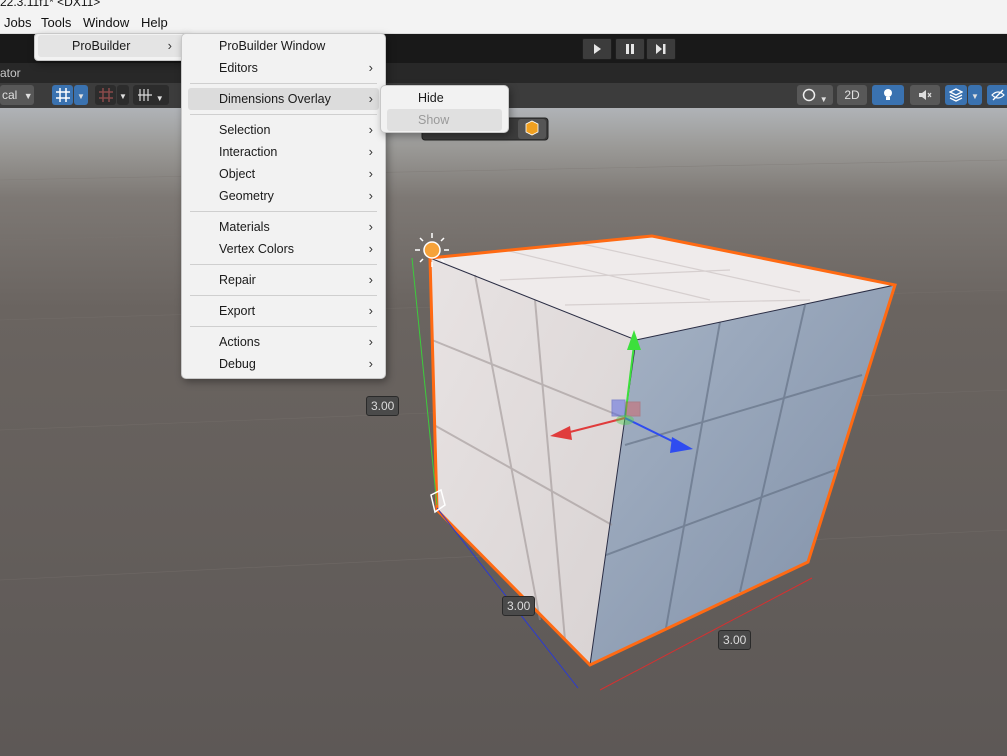 The height and width of the screenshot is (756, 1007). I want to click on audio-mute-icon, so click(925, 95).